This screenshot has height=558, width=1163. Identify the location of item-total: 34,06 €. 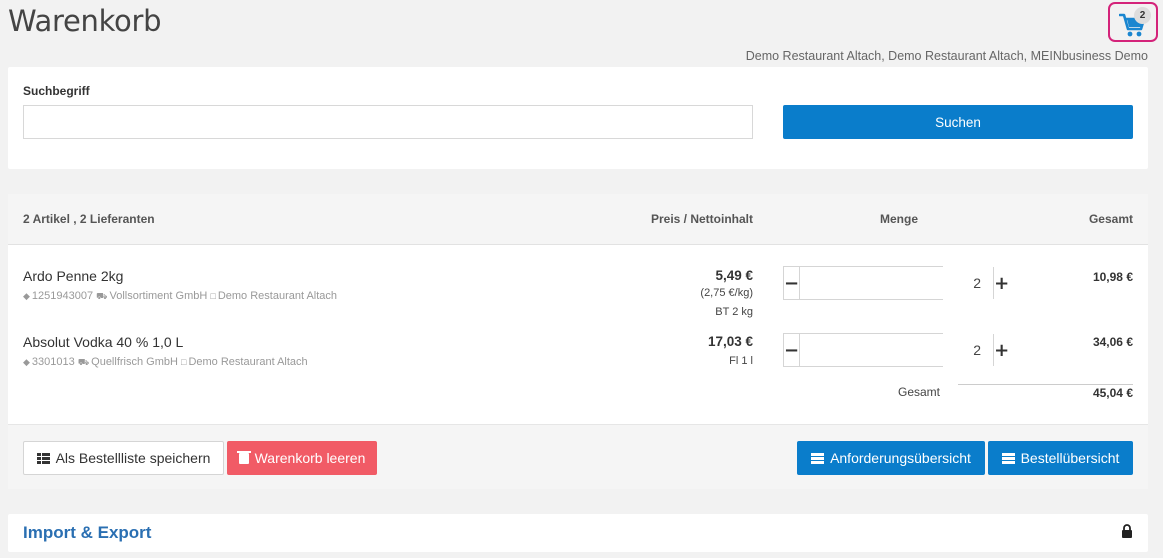
(1112, 342).